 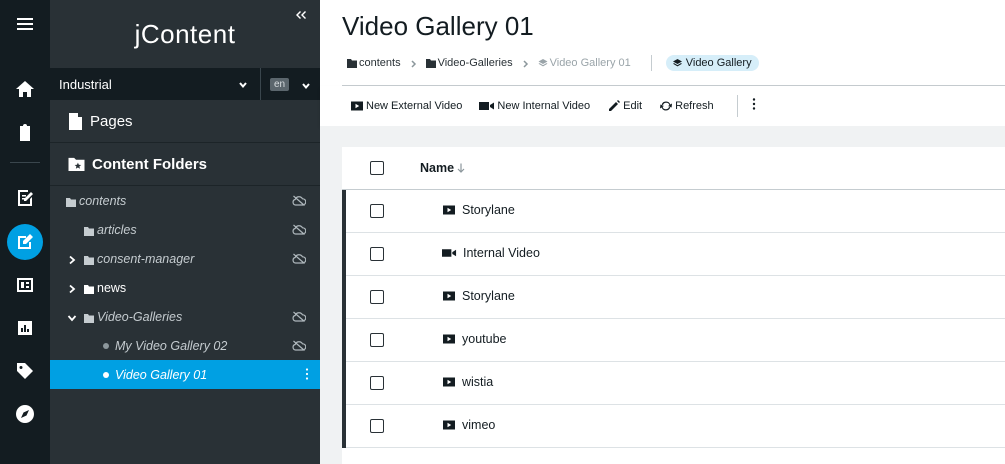 What do you see at coordinates (673, 426) in the screenshot?
I see `table-row: vimeo` at bounding box center [673, 426].